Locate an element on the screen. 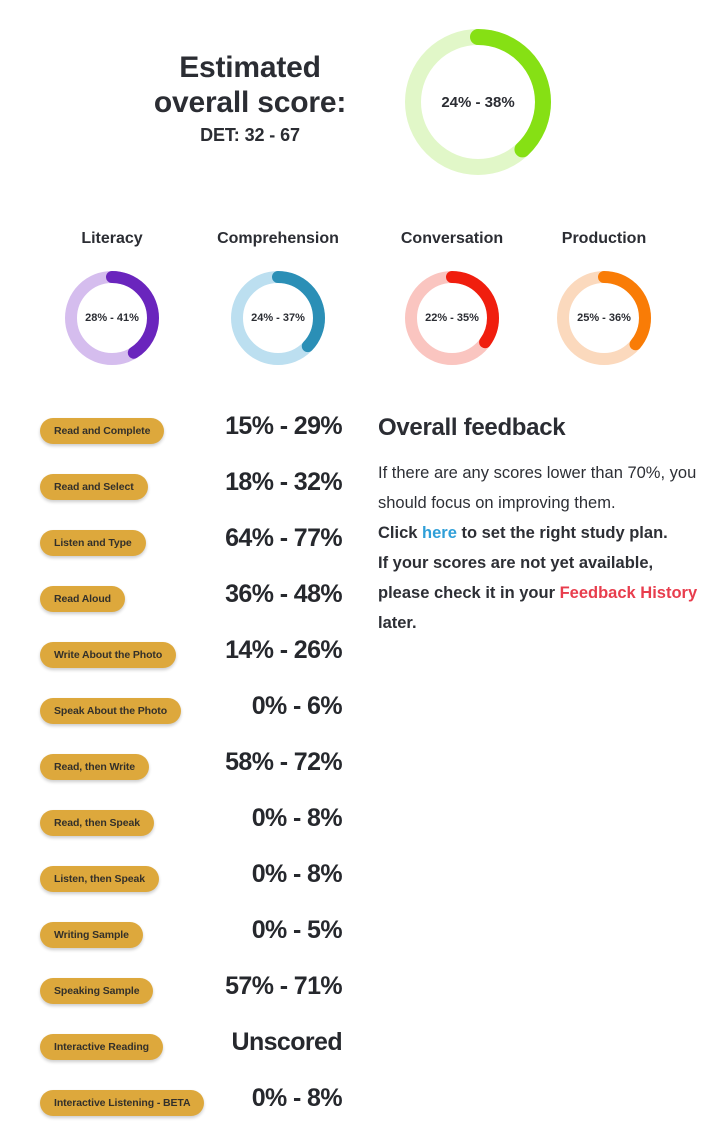  skill-score-value: 15% - 29% is located at coordinates (283, 426).